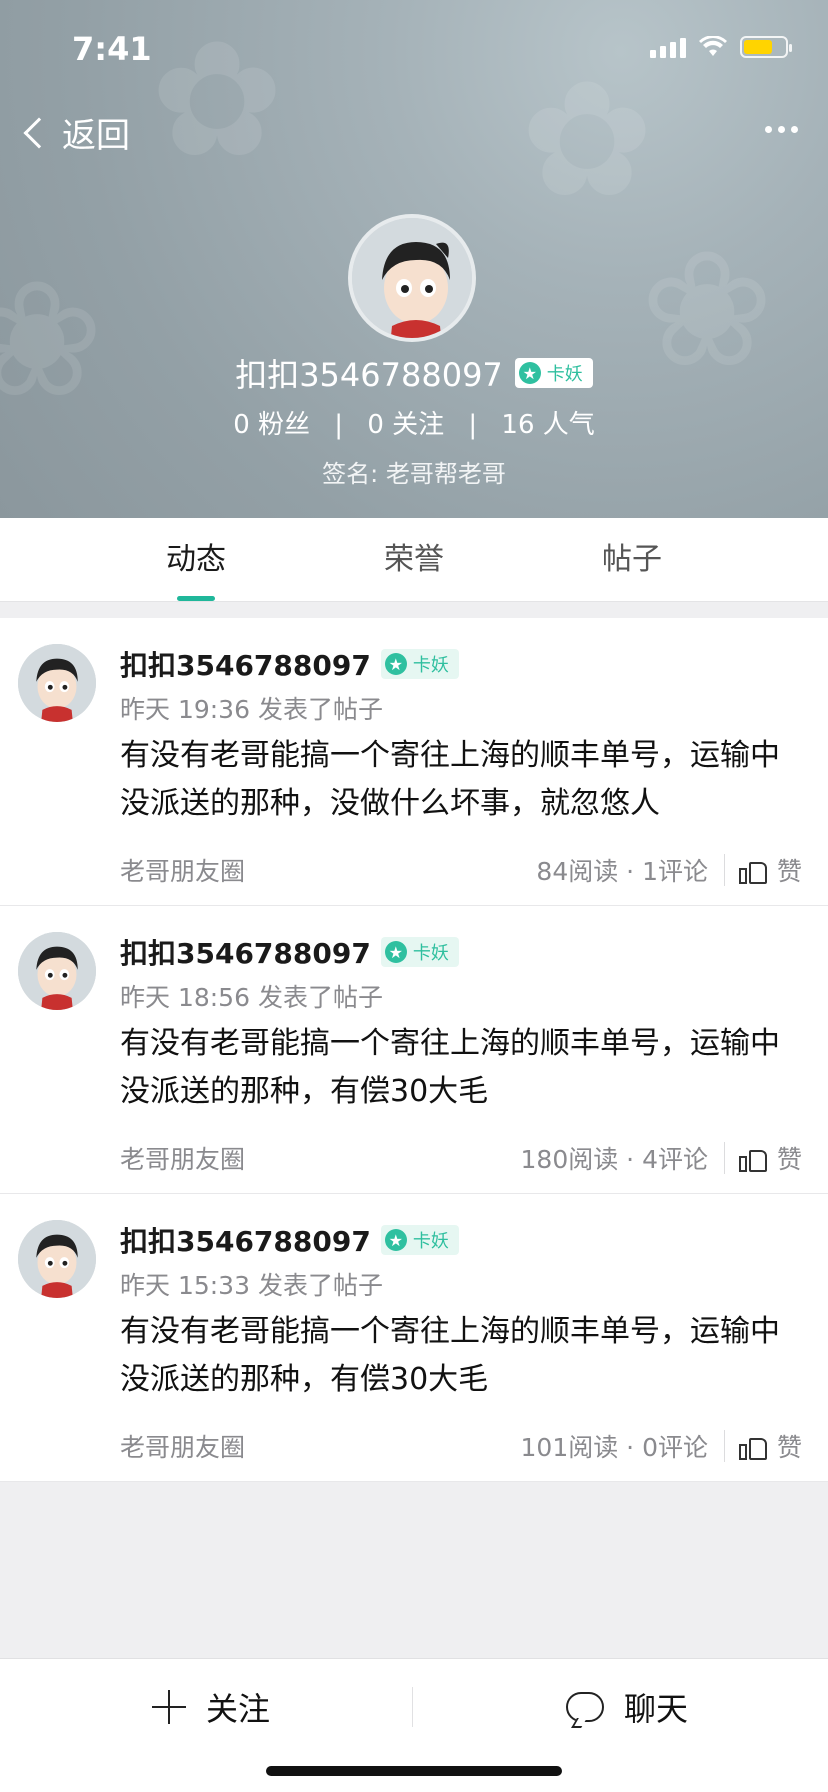  Describe the element at coordinates (627, 1707) in the screenshot. I see `chat-button: 聊天` at that location.